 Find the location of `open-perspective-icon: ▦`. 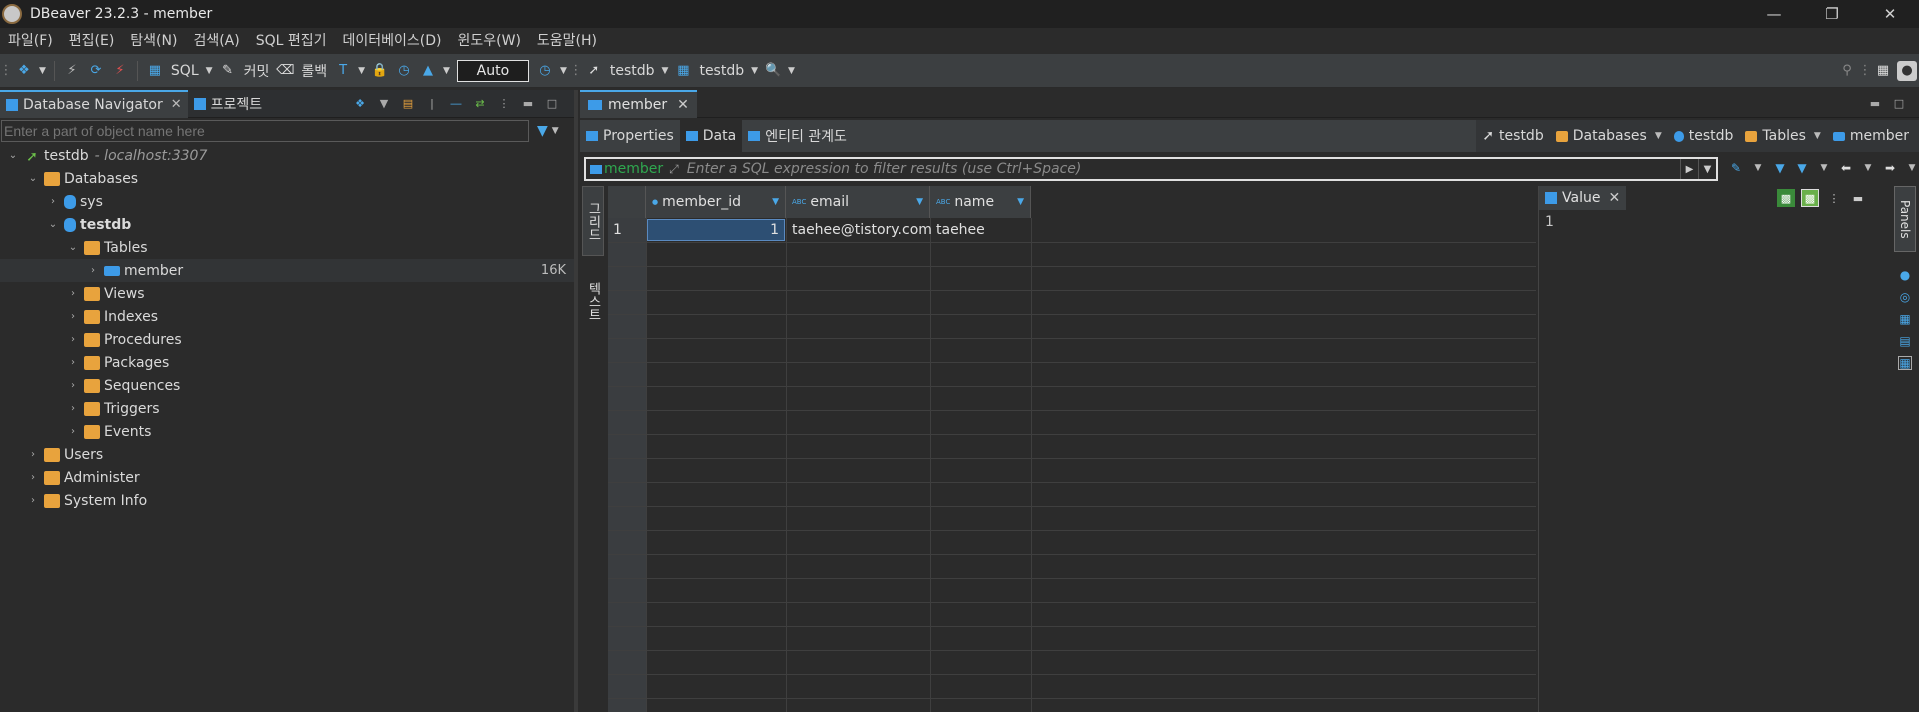

open-perspective-icon: ▦ is located at coordinates (1883, 71).